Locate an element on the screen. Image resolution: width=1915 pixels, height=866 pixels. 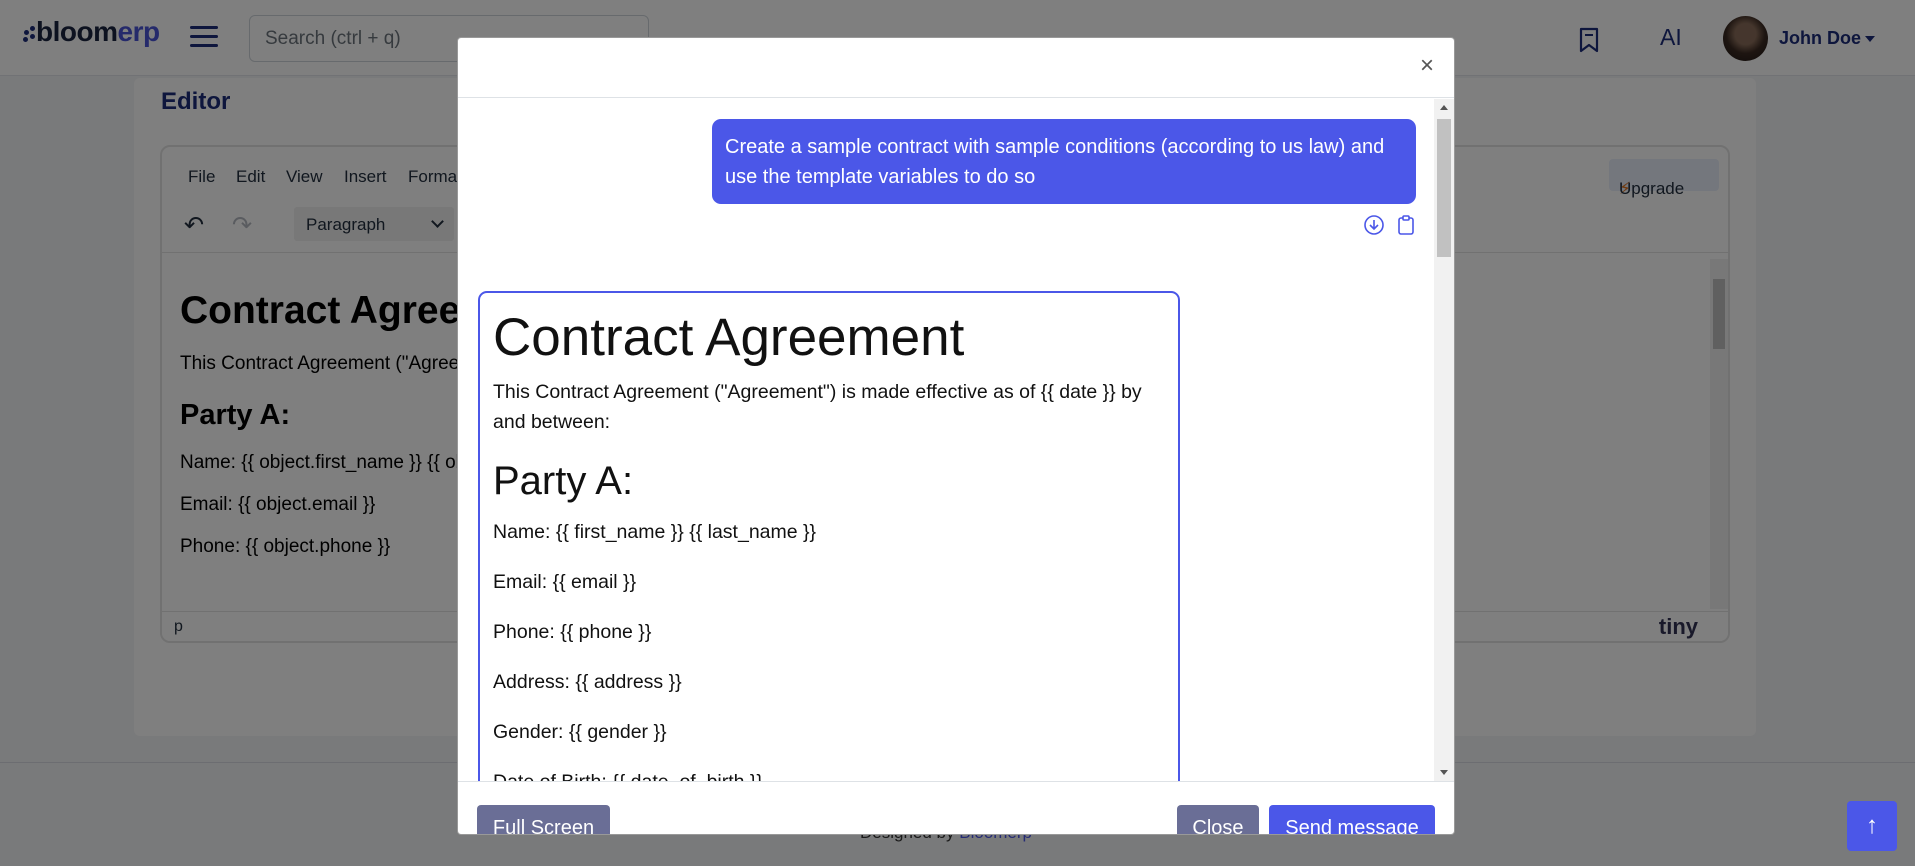
download-icon is located at coordinates (1374, 225).